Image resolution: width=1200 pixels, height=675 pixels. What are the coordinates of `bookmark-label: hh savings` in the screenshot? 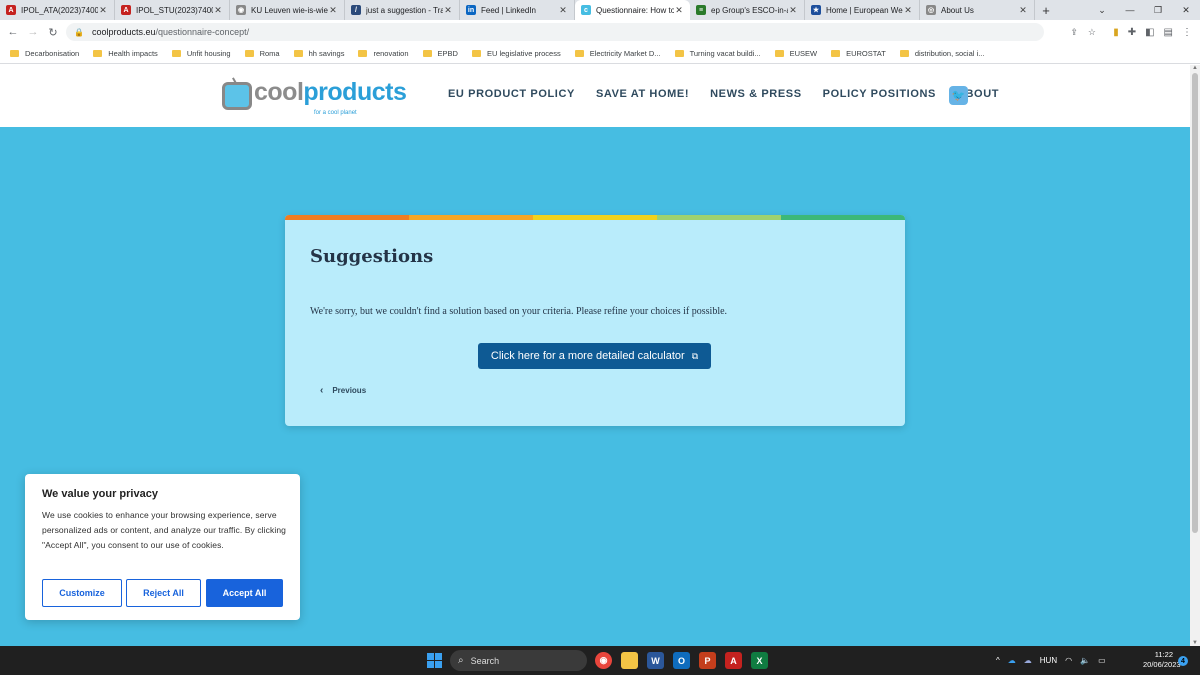 It's located at (326, 53).